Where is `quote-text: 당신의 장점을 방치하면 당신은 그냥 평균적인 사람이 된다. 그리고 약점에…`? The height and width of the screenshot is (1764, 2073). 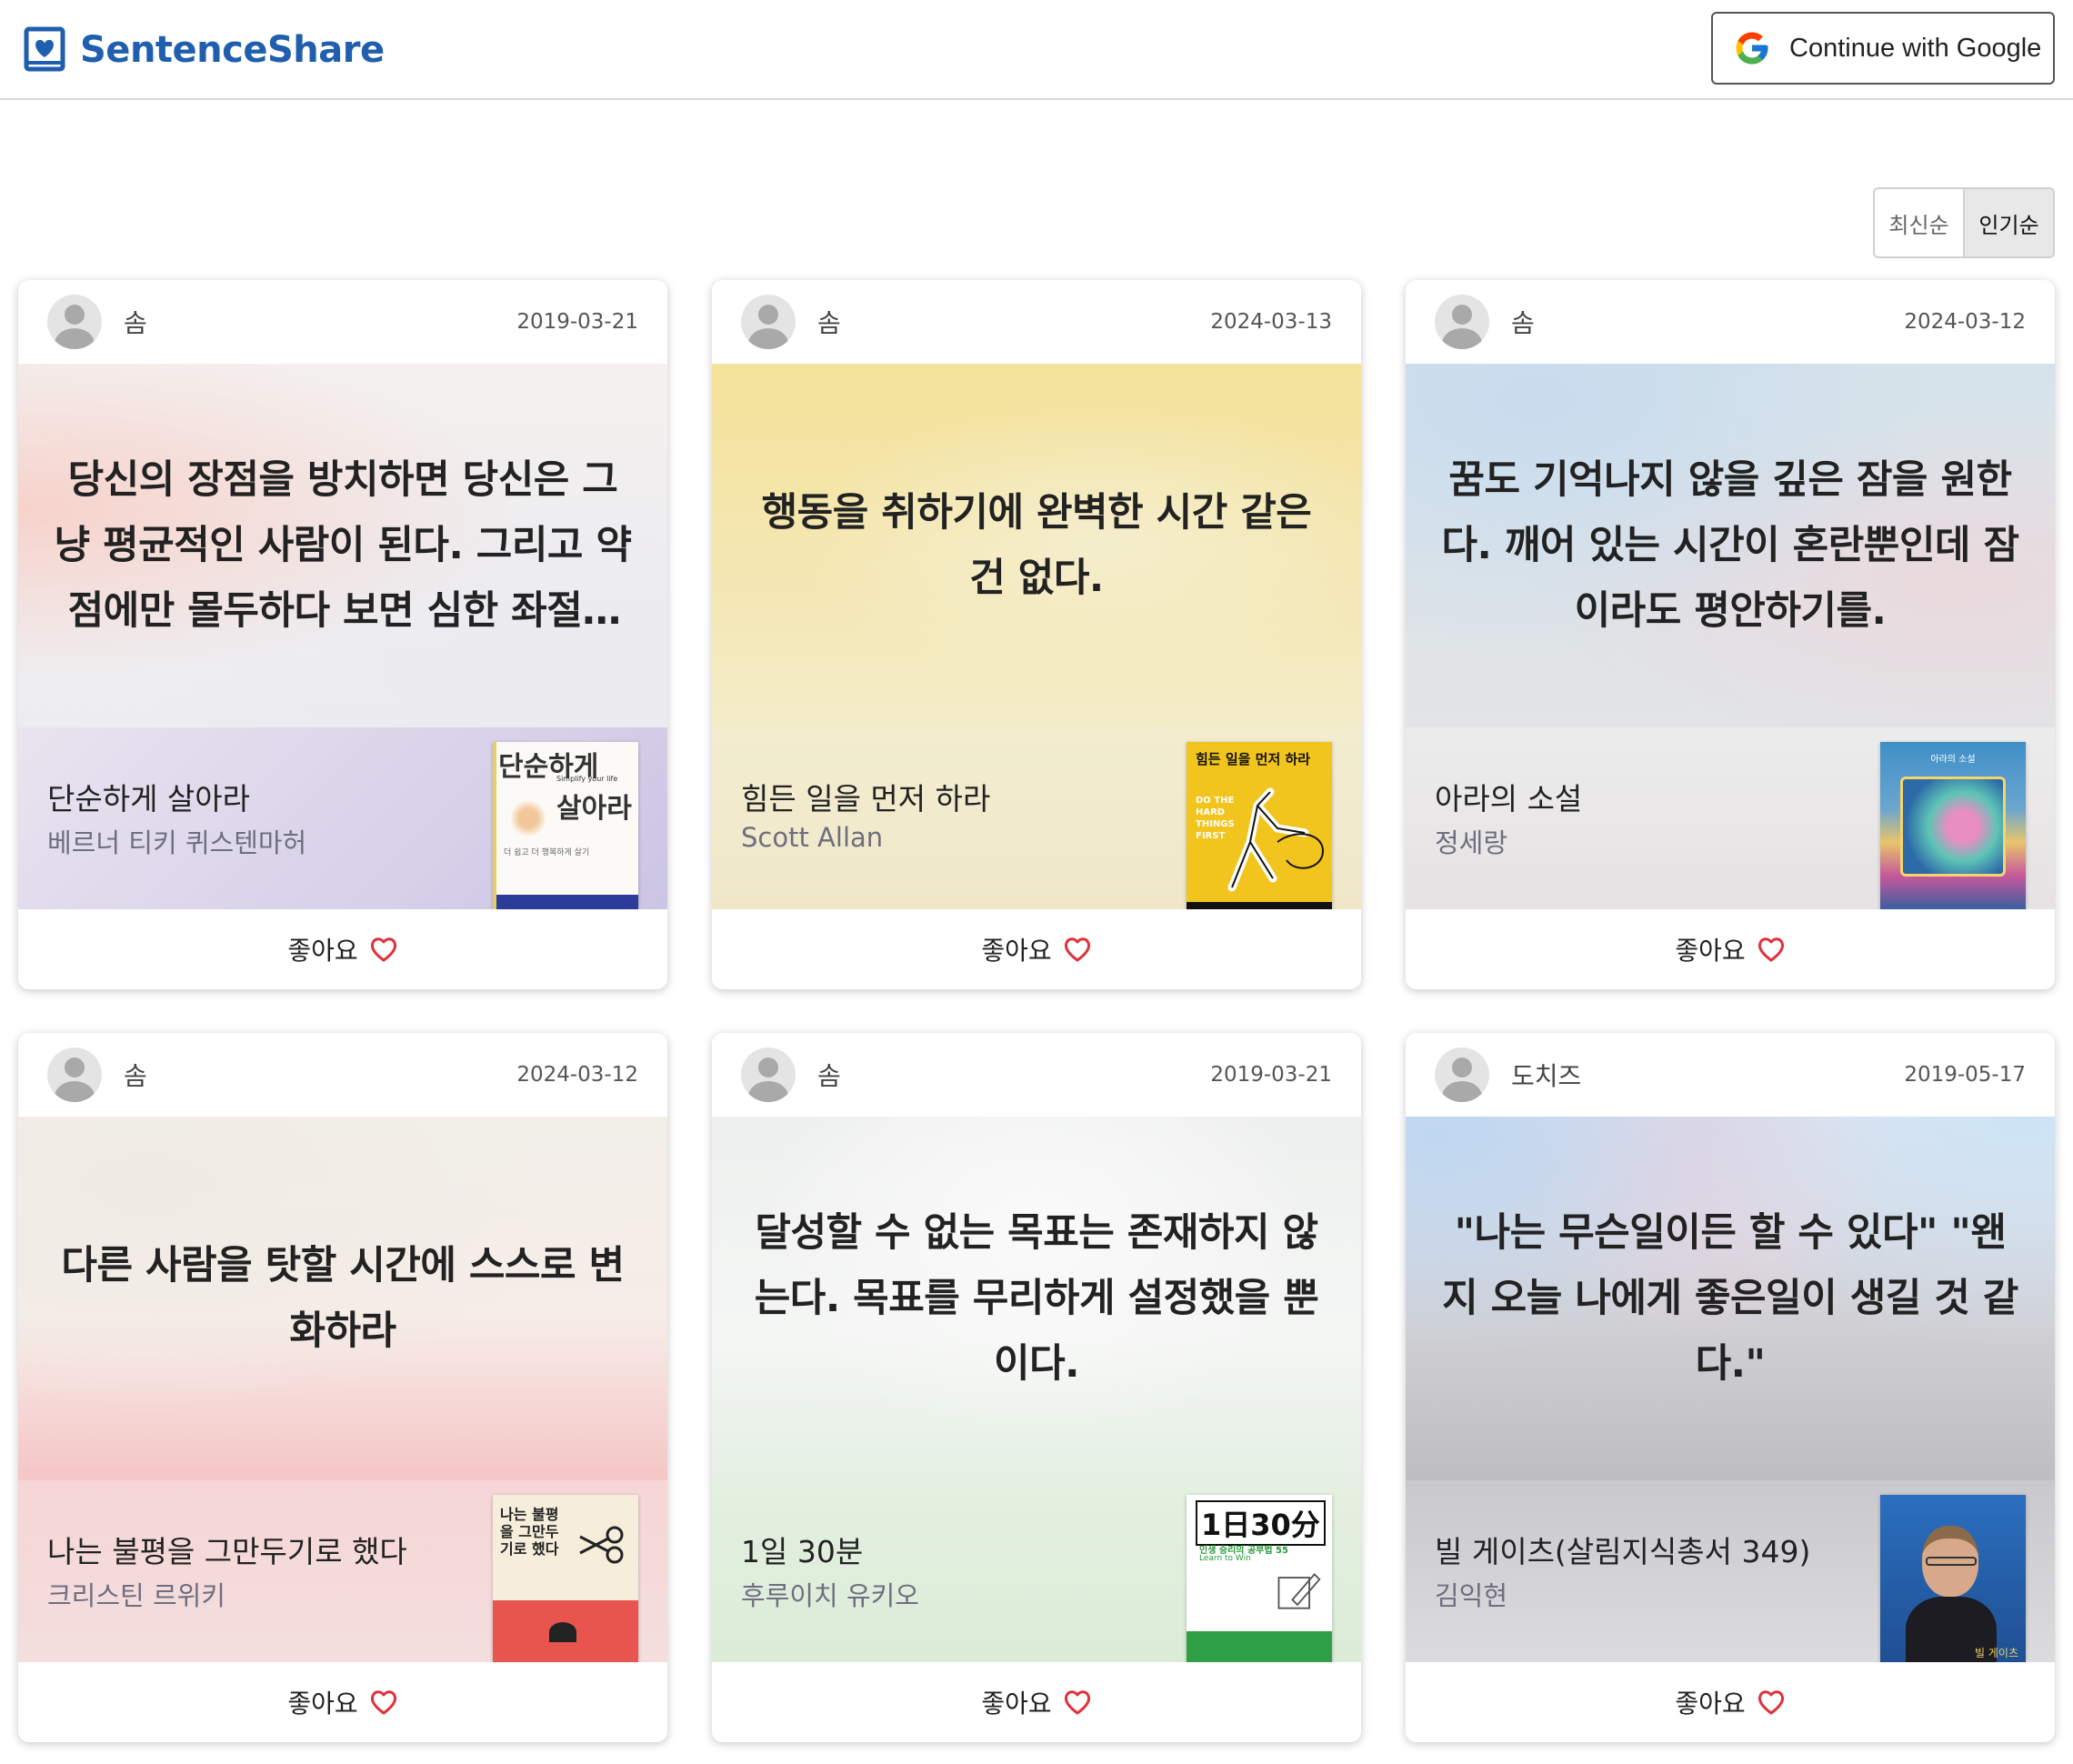
quote-text: 당신의 장점을 방치하면 당신은 그냥 평균적인 사람이 된다. 그리고 약점에… is located at coordinates (343, 545).